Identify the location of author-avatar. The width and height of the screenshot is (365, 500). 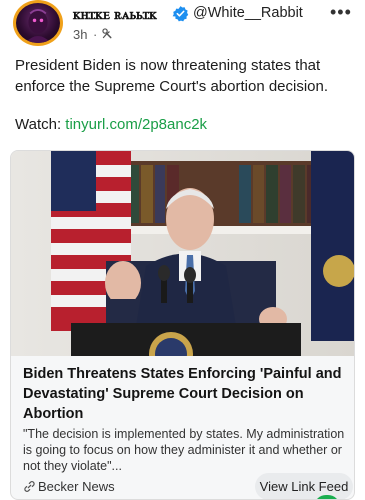
(38, 23).